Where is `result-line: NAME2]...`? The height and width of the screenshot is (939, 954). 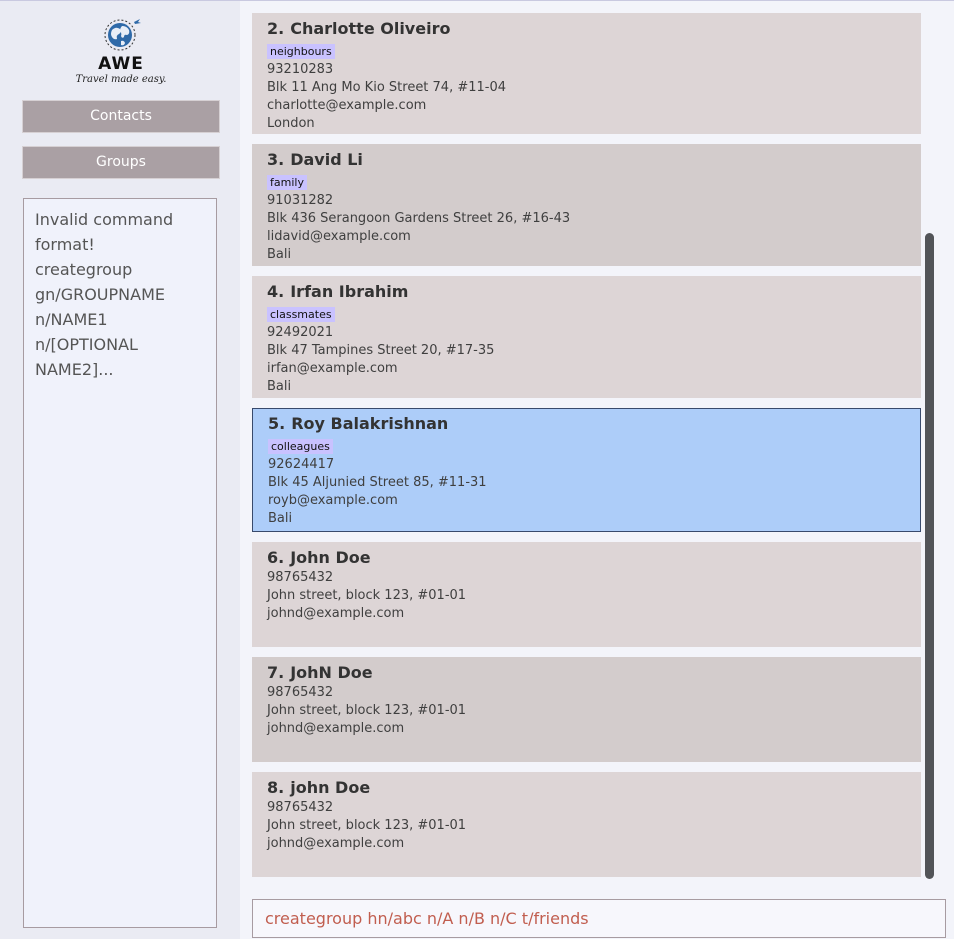
result-line: NAME2]... is located at coordinates (74, 369).